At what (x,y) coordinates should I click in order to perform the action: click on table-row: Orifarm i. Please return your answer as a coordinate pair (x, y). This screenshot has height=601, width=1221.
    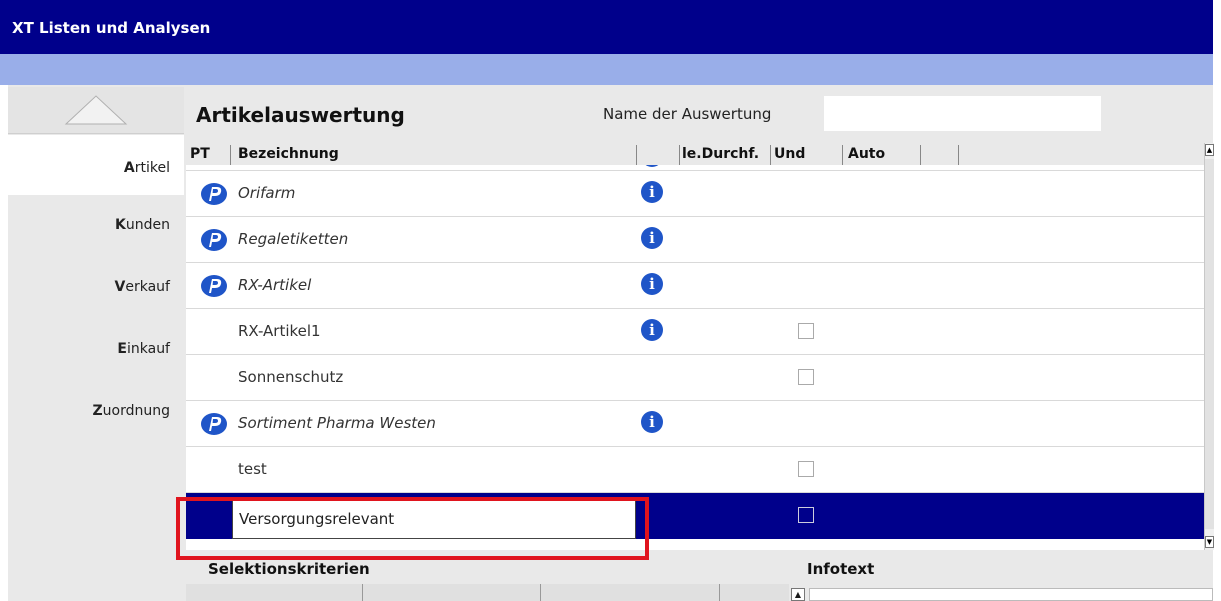
    Looking at the image, I should click on (695, 194).